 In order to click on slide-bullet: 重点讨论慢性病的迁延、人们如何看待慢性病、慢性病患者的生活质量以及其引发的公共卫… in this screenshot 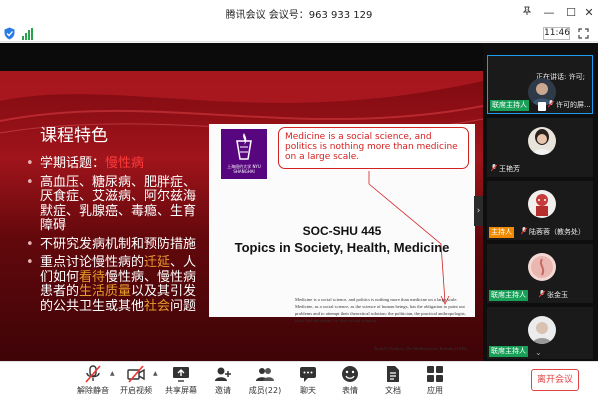, I will do `click(115, 284)`.